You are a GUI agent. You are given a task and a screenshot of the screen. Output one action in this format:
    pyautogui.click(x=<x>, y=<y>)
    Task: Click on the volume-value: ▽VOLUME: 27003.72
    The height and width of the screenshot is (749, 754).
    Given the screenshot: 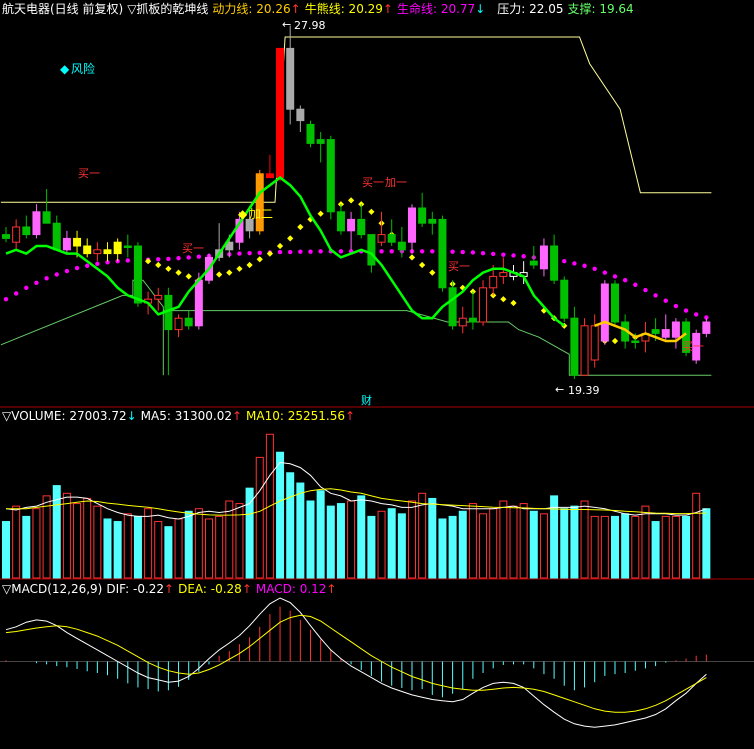 What is the action you would take?
    pyautogui.click(x=64, y=416)
    